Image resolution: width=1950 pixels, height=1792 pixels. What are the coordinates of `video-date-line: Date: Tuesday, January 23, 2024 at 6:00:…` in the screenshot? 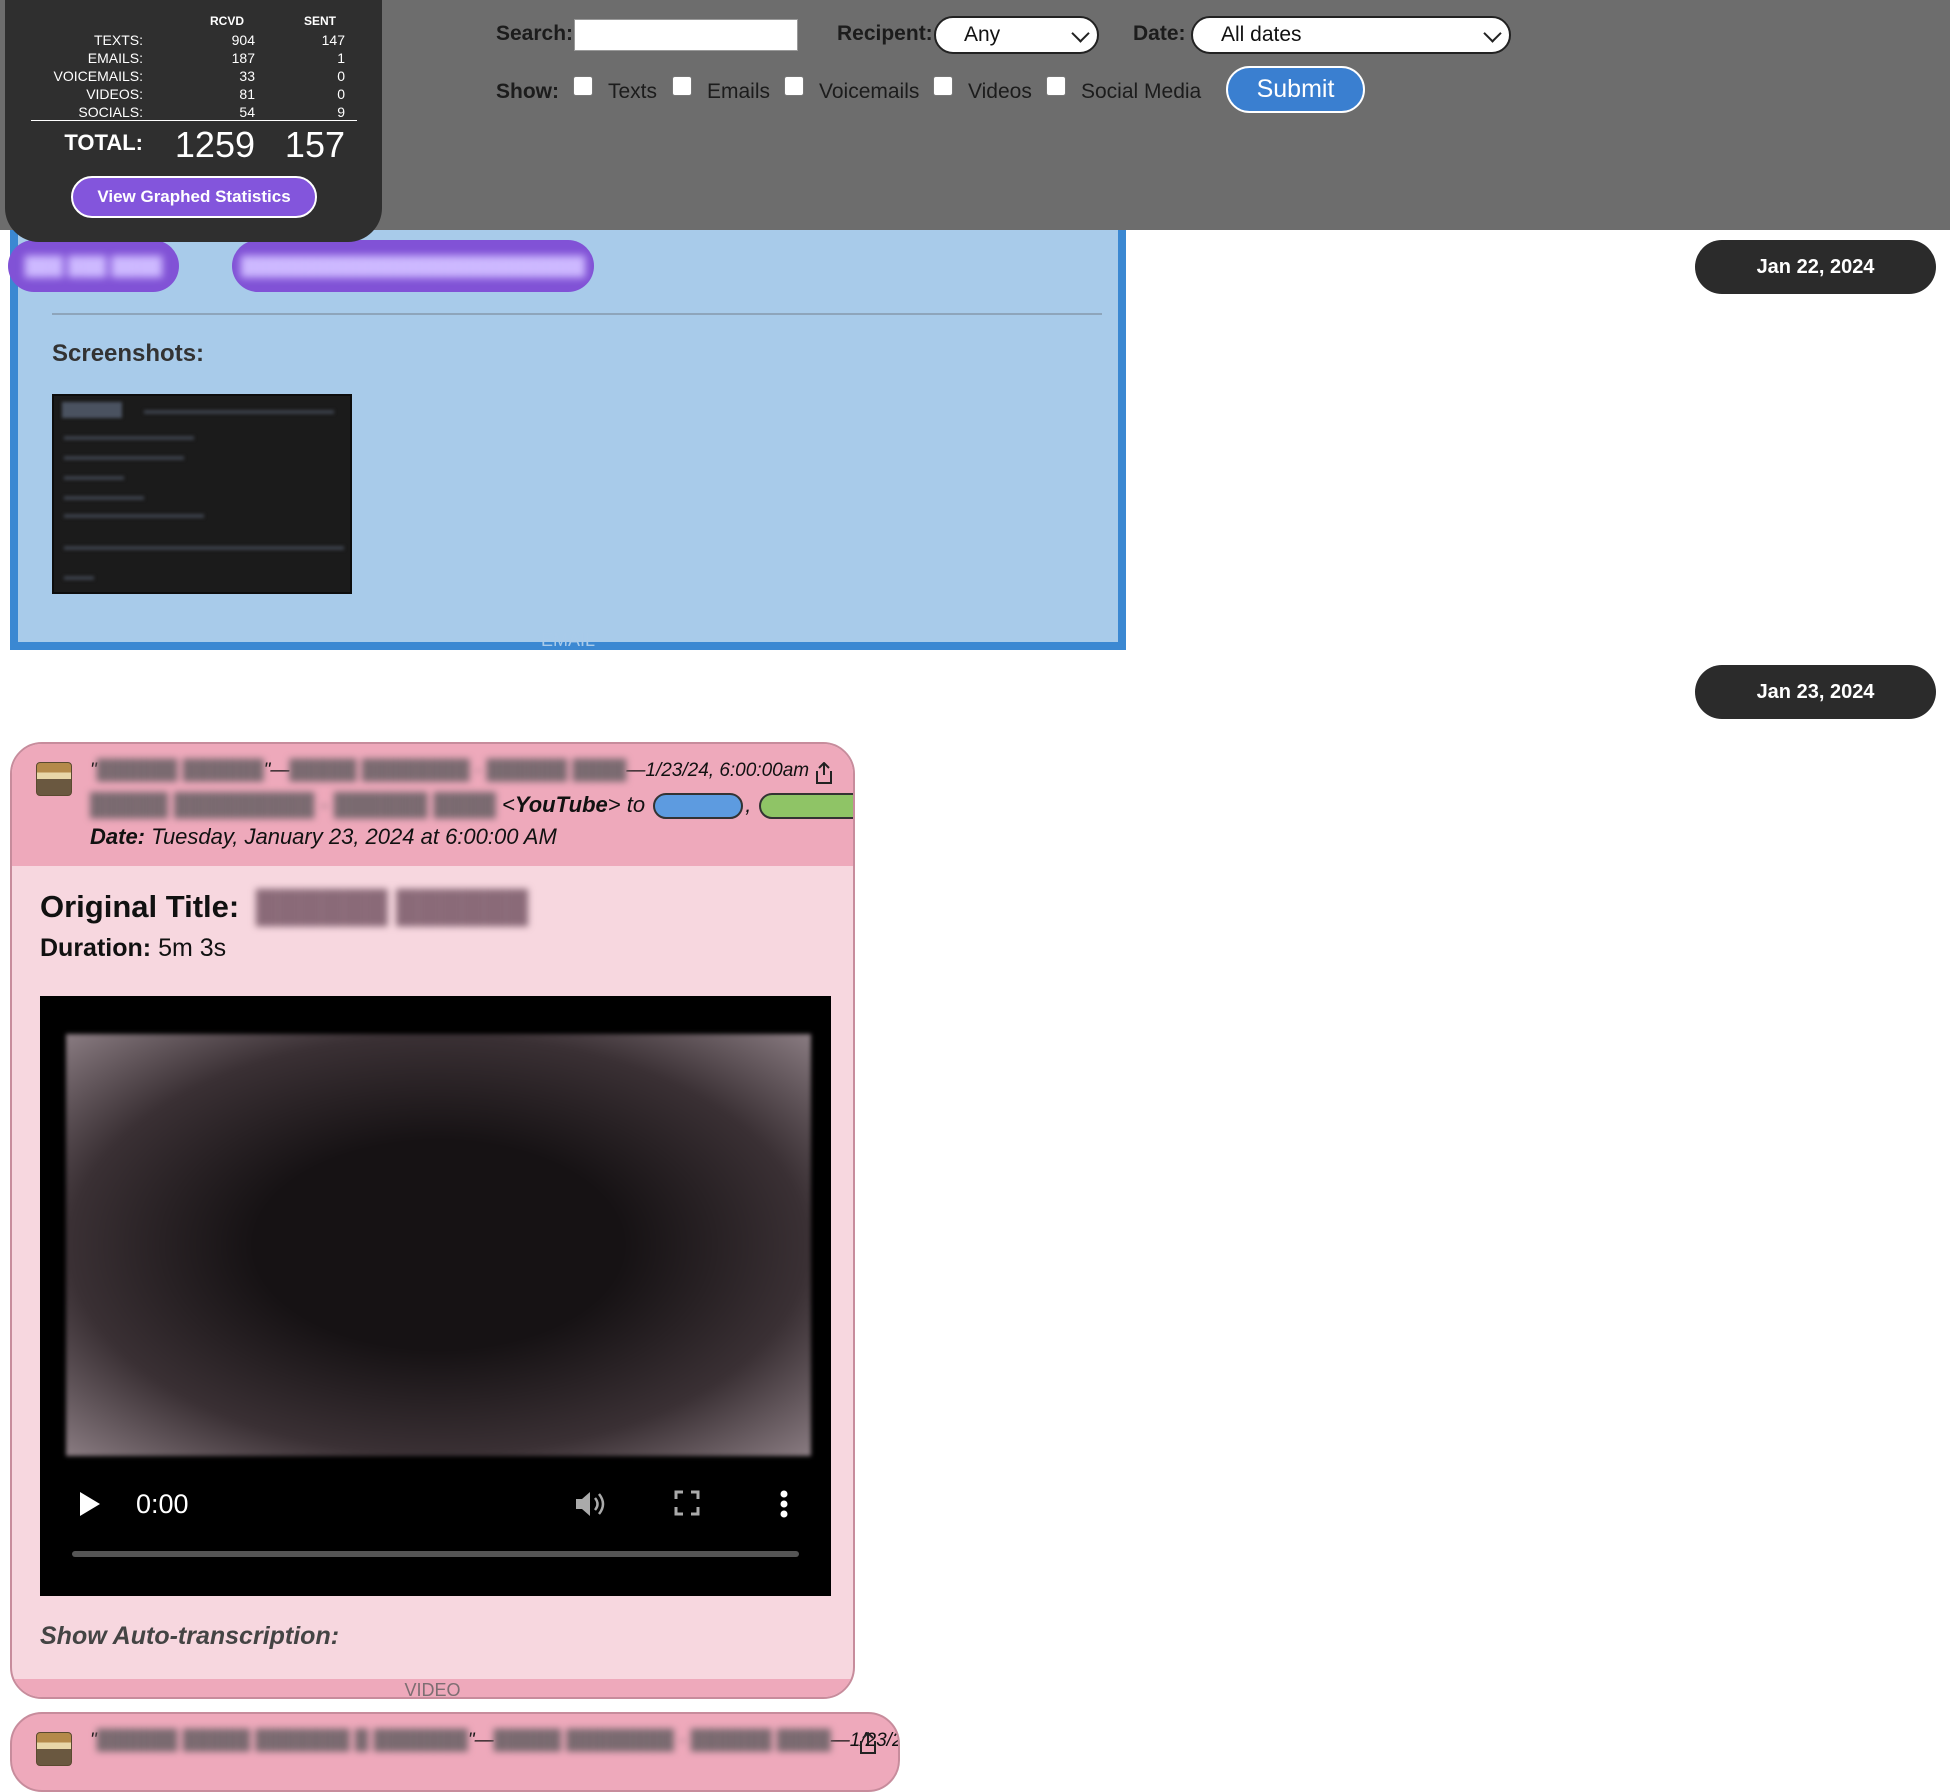 It's located at (323, 837).